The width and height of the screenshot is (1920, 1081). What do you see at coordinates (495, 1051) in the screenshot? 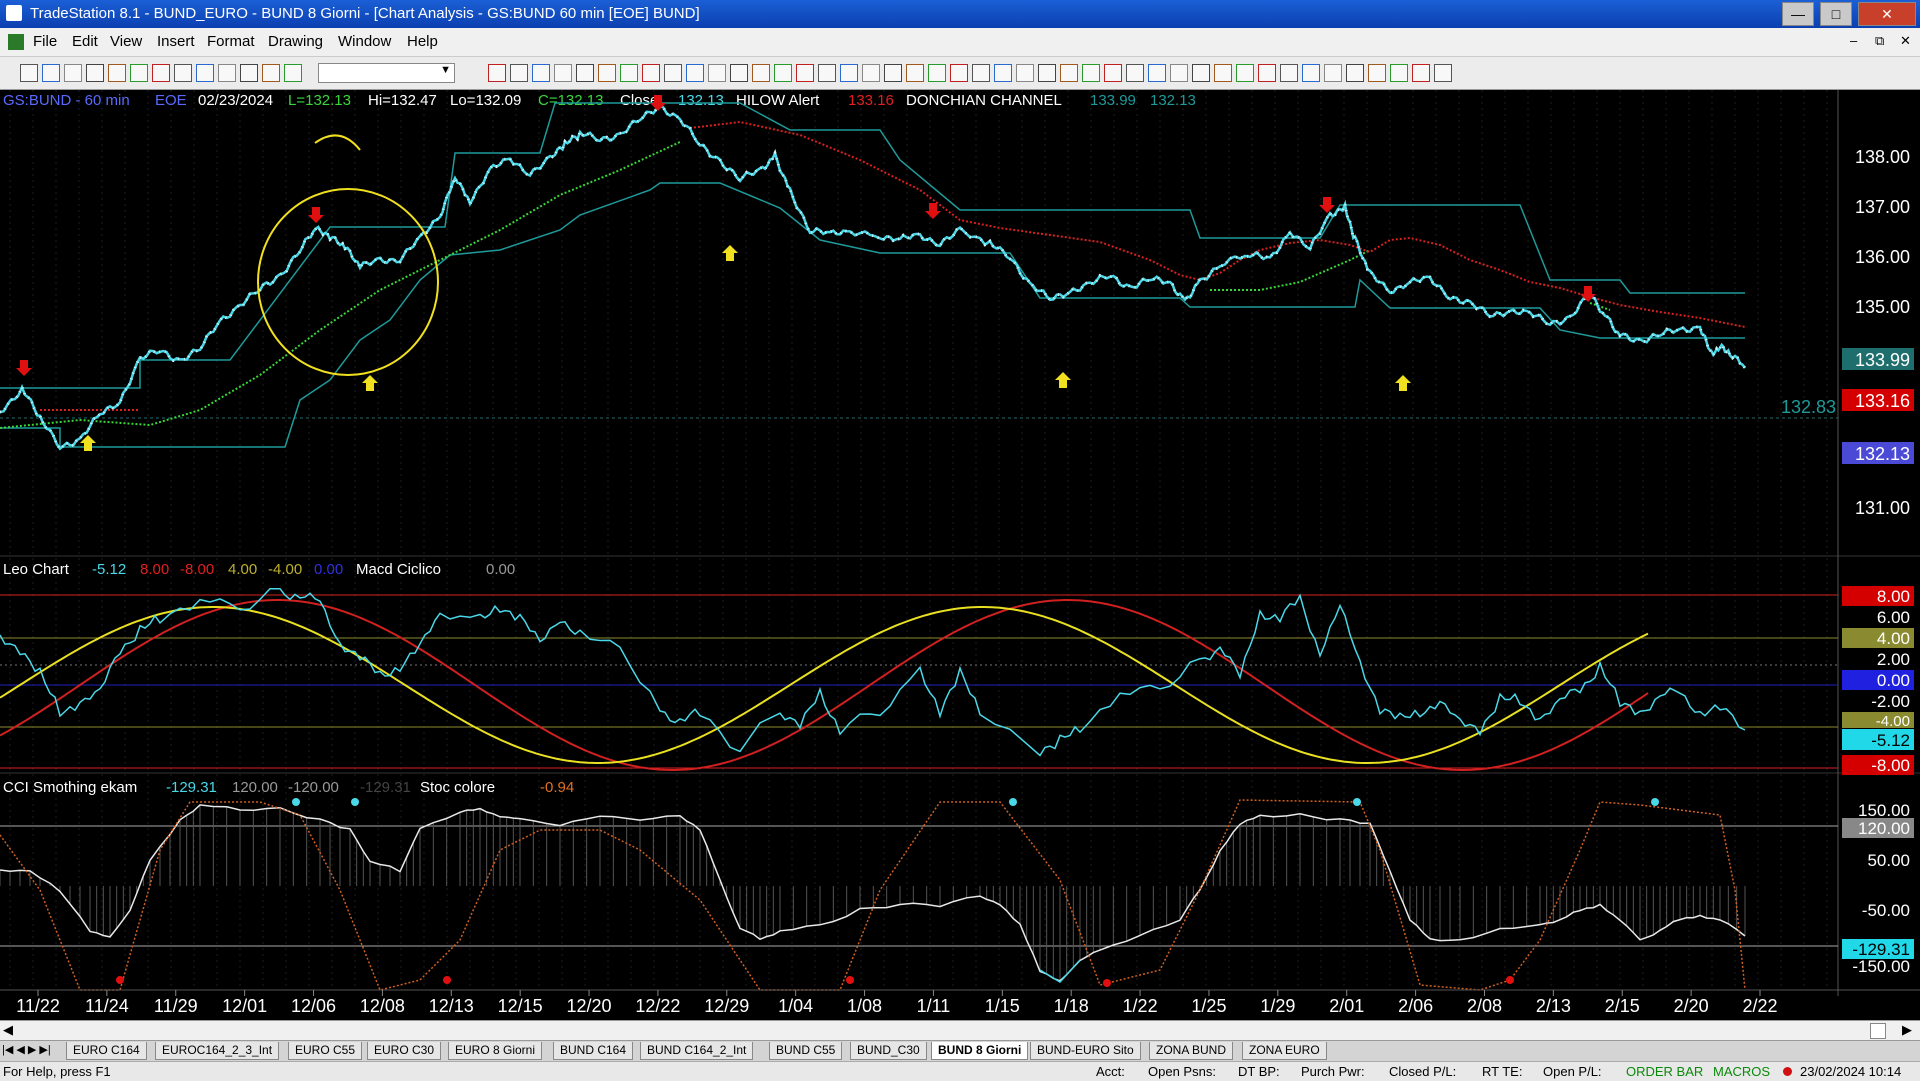
I see `workspace-tab: EURO 8 Giorni` at bounding box center [495, 1051].